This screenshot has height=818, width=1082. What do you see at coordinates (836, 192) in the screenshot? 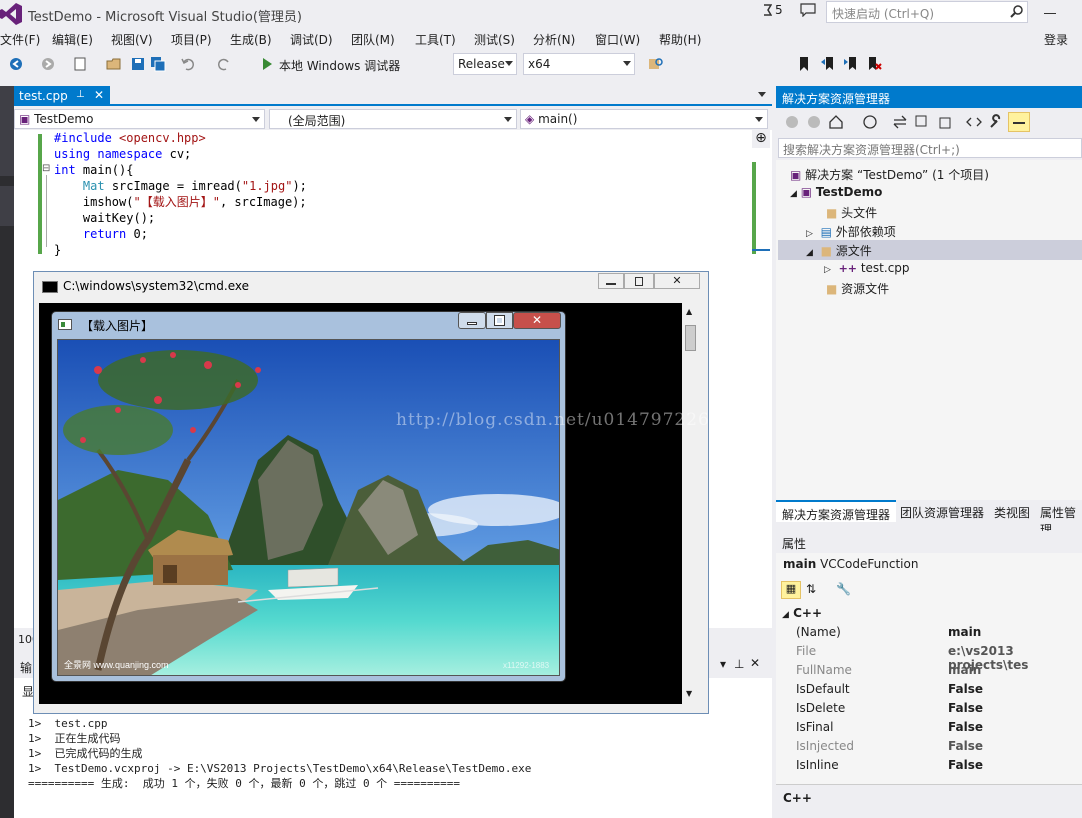
I see `project-node: ◢ ▣ TestDemo` at bounding box center [836, 192].